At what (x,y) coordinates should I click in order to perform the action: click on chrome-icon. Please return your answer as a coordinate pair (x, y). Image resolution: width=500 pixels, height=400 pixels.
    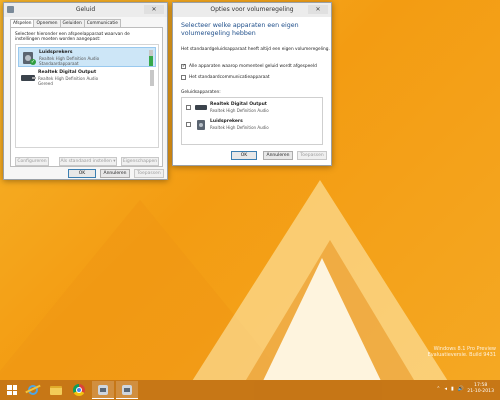
    Looking at the image, I should click on (79, 390).